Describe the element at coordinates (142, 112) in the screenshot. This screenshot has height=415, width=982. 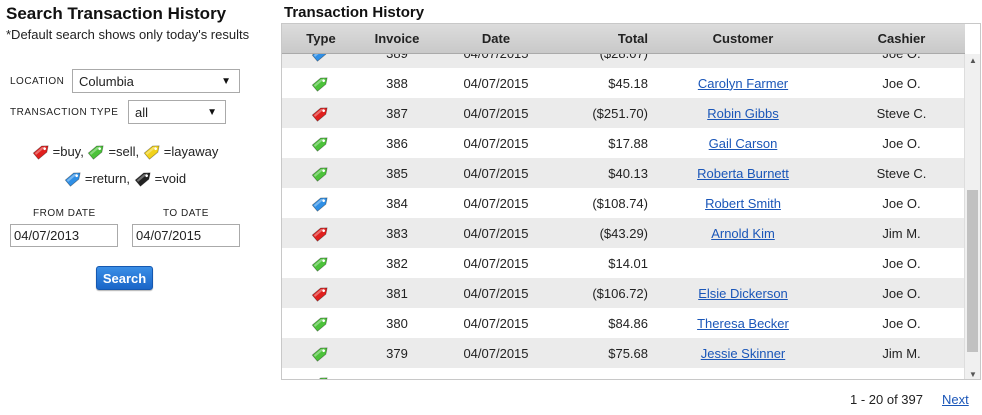
I see `transaction-type-value: all` at that location.